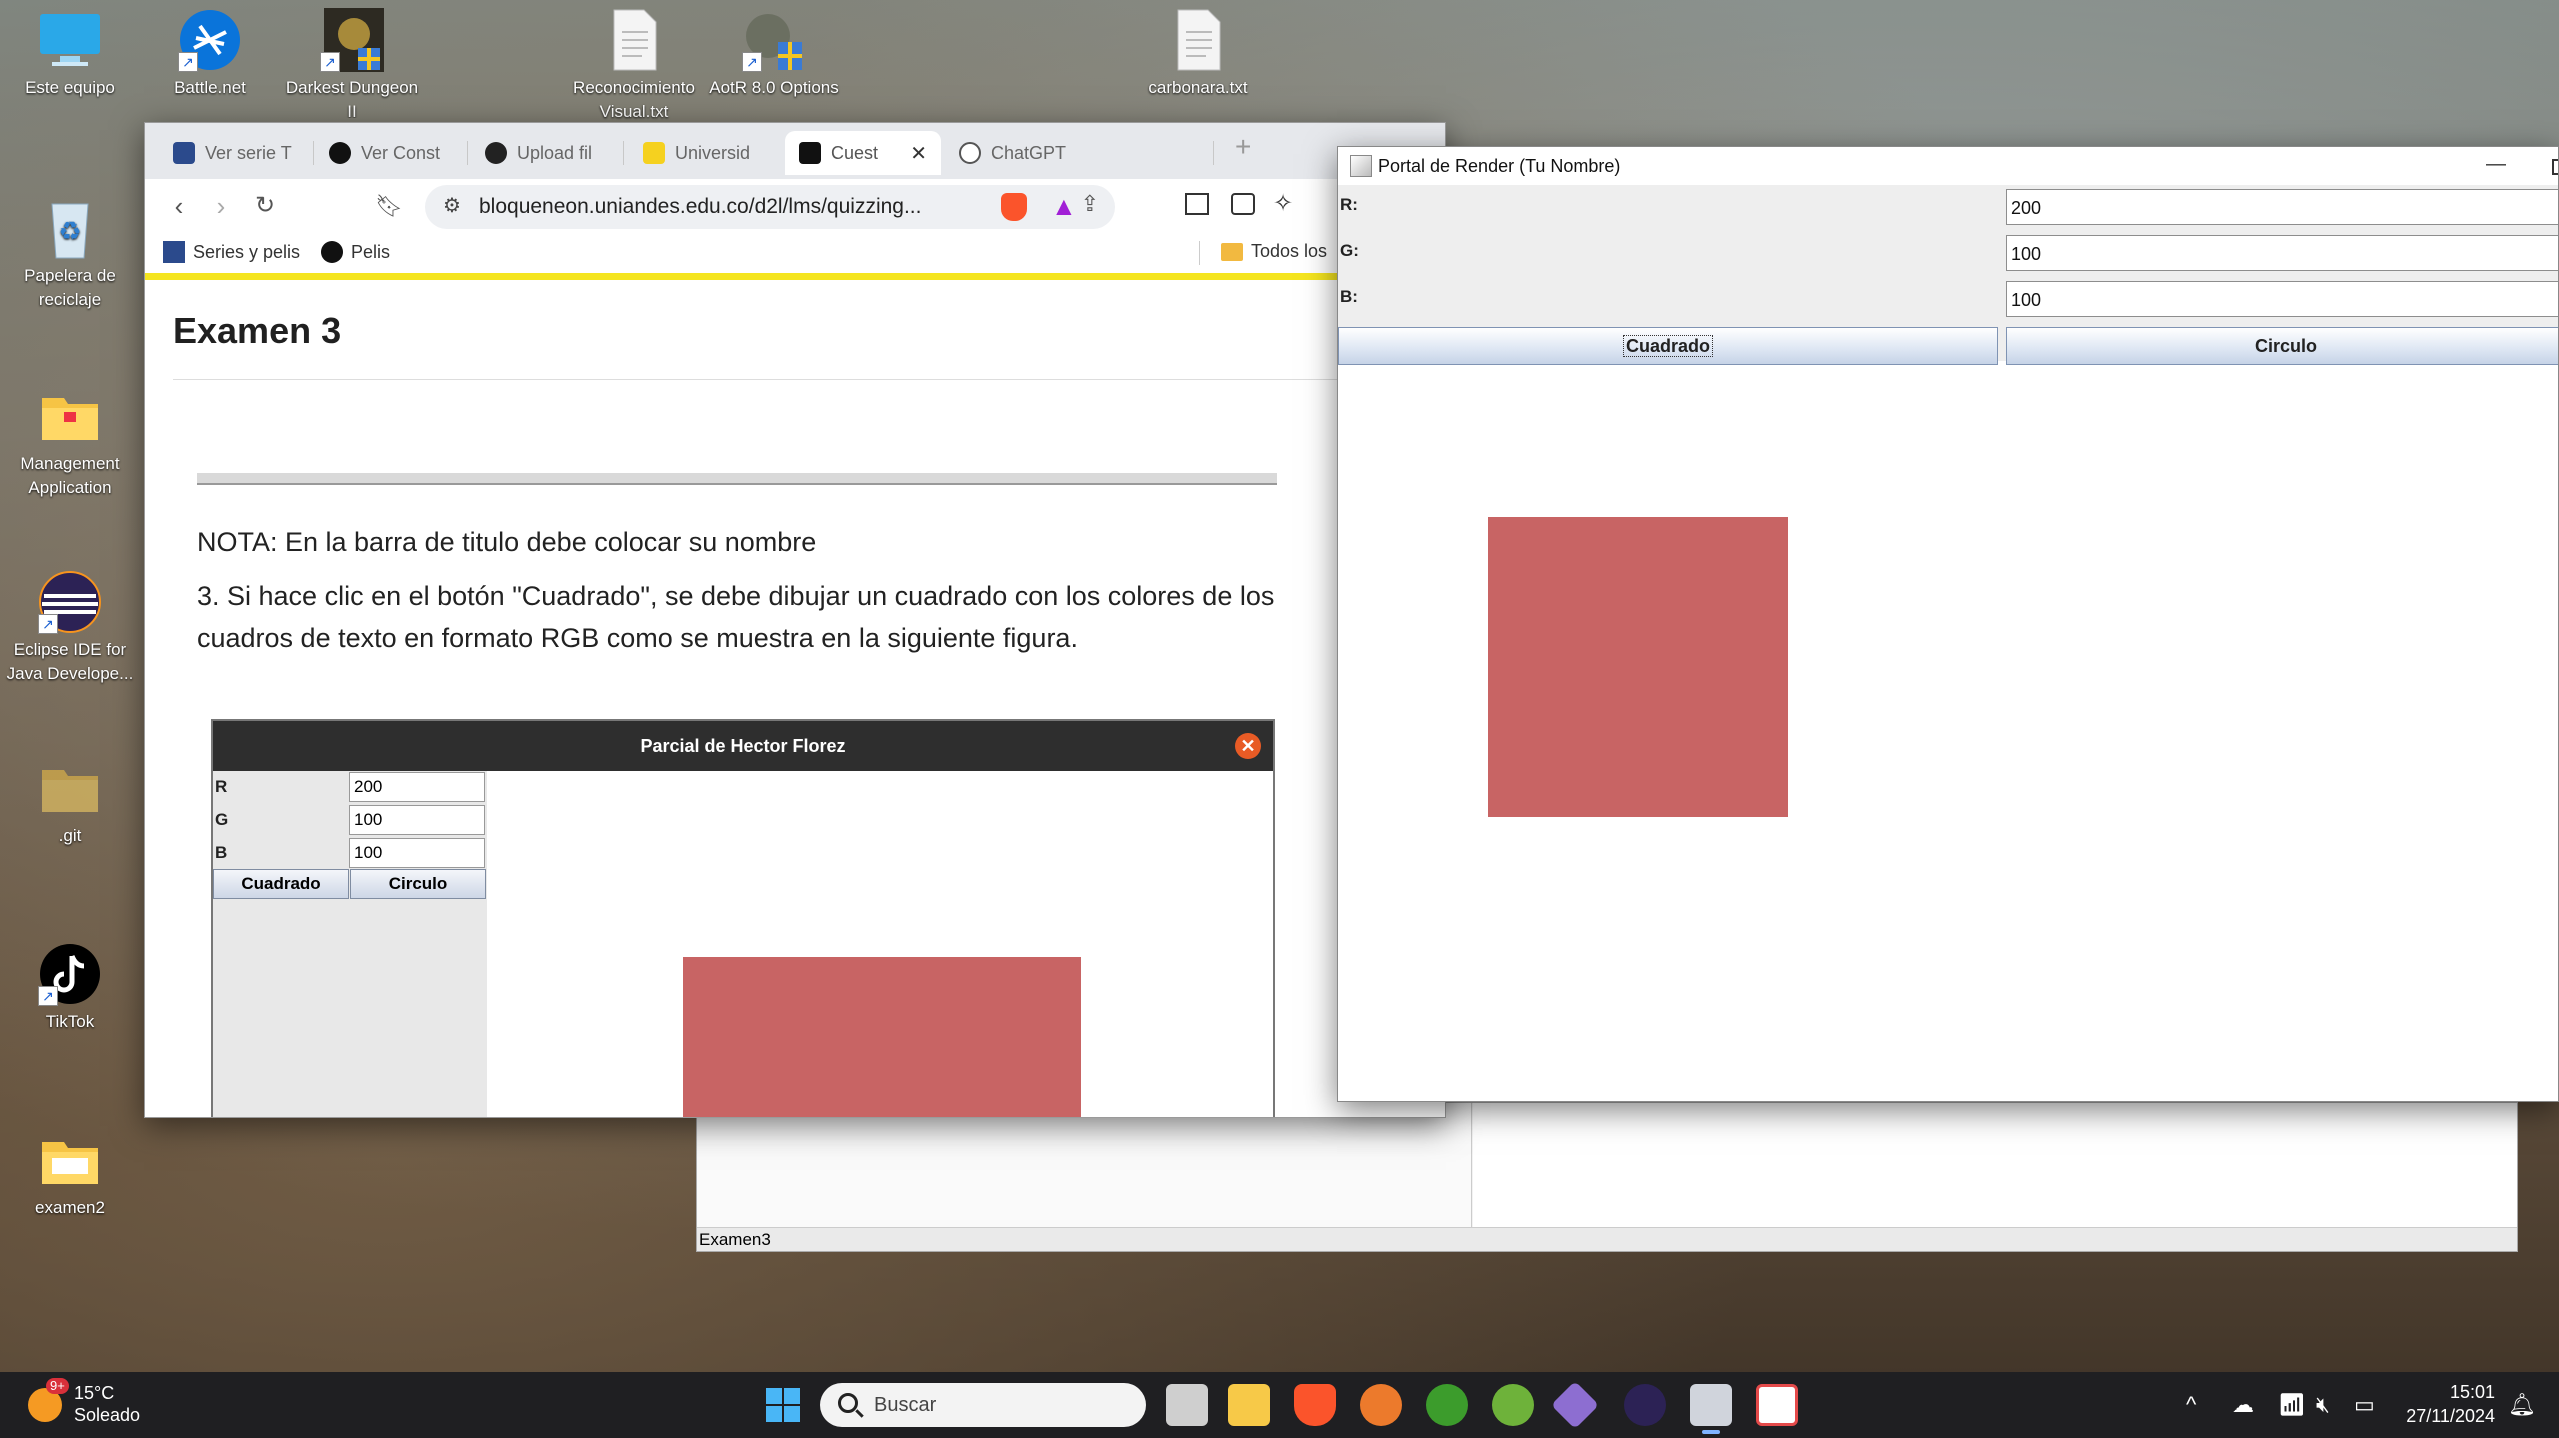 The image size is (2559, 1438). What do you see at coordinates (210, 54) in the screenshot?
I see `desktop-icon-battlenet: ↗ Battle.net` at bounding box center [210, 54].